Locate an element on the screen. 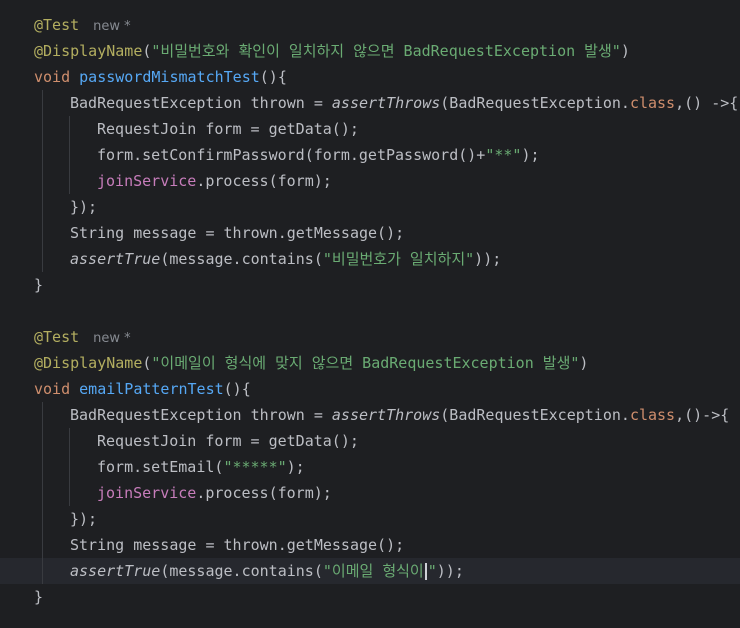 Image resolution: width=740 pixels, height=628 pixels. code-token: void is located at coordinates (52, 389).